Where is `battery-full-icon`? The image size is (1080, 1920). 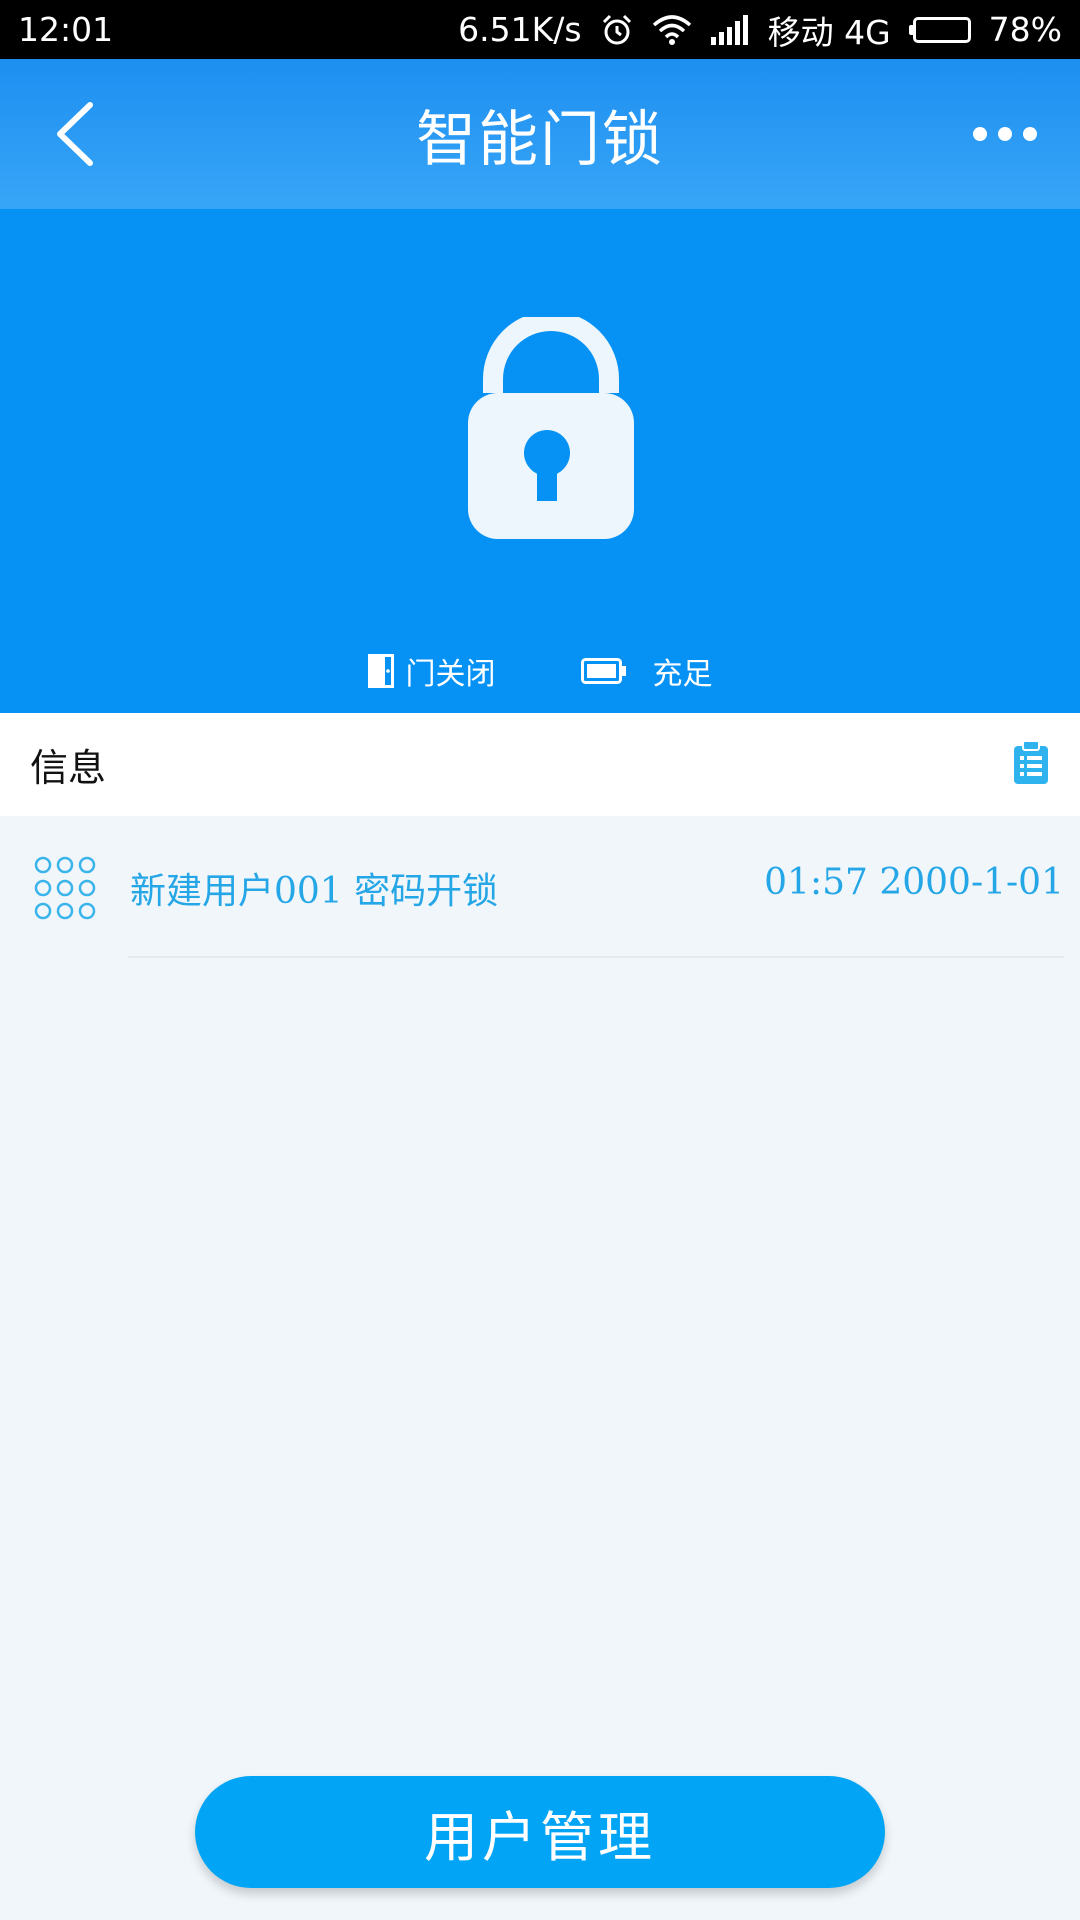 battery-full-icon is located at coordinates (603, 671).